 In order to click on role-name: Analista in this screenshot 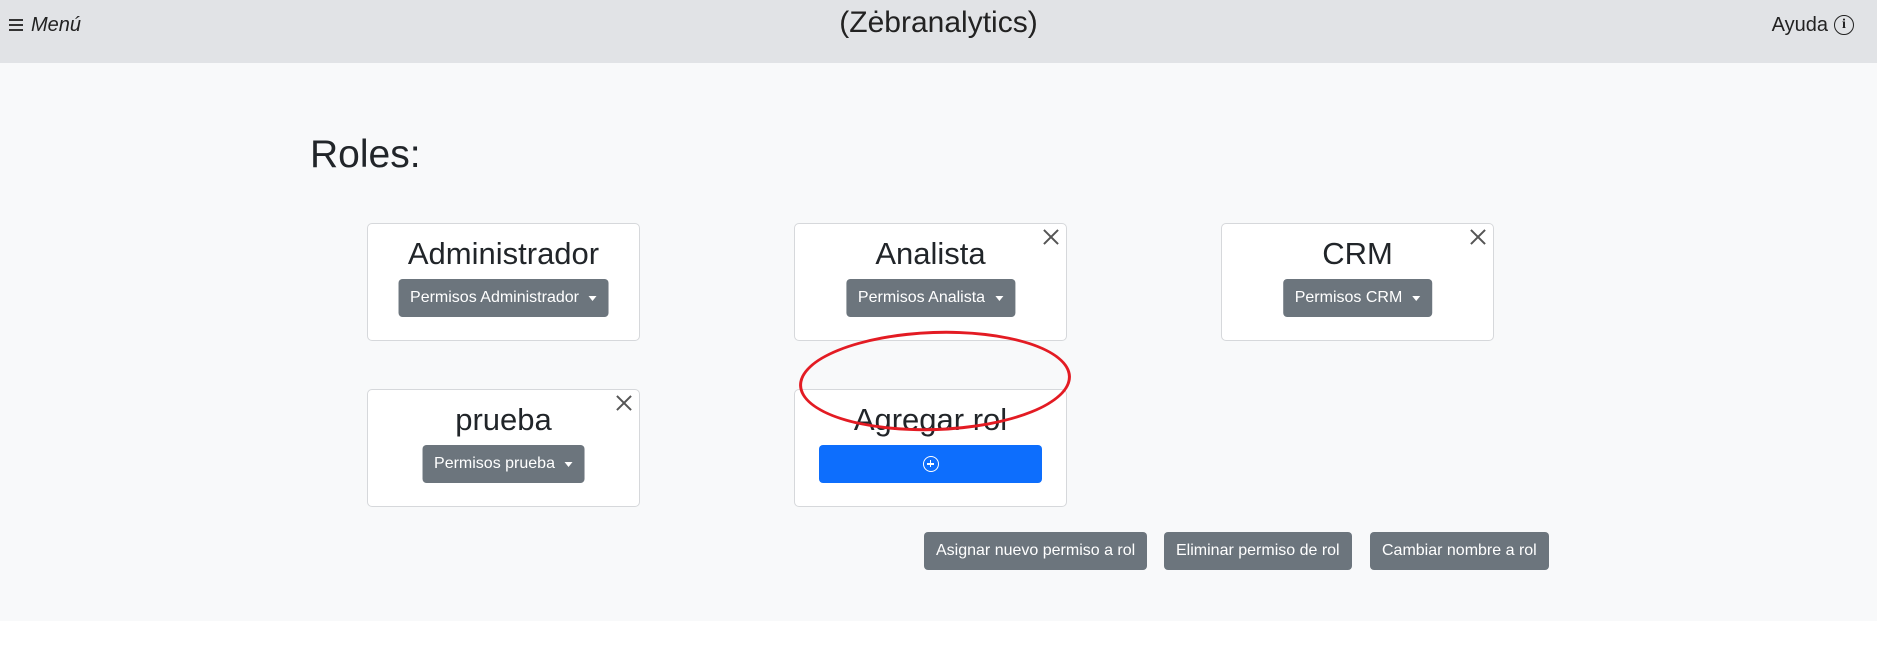, I will do `click(930, 253)`.